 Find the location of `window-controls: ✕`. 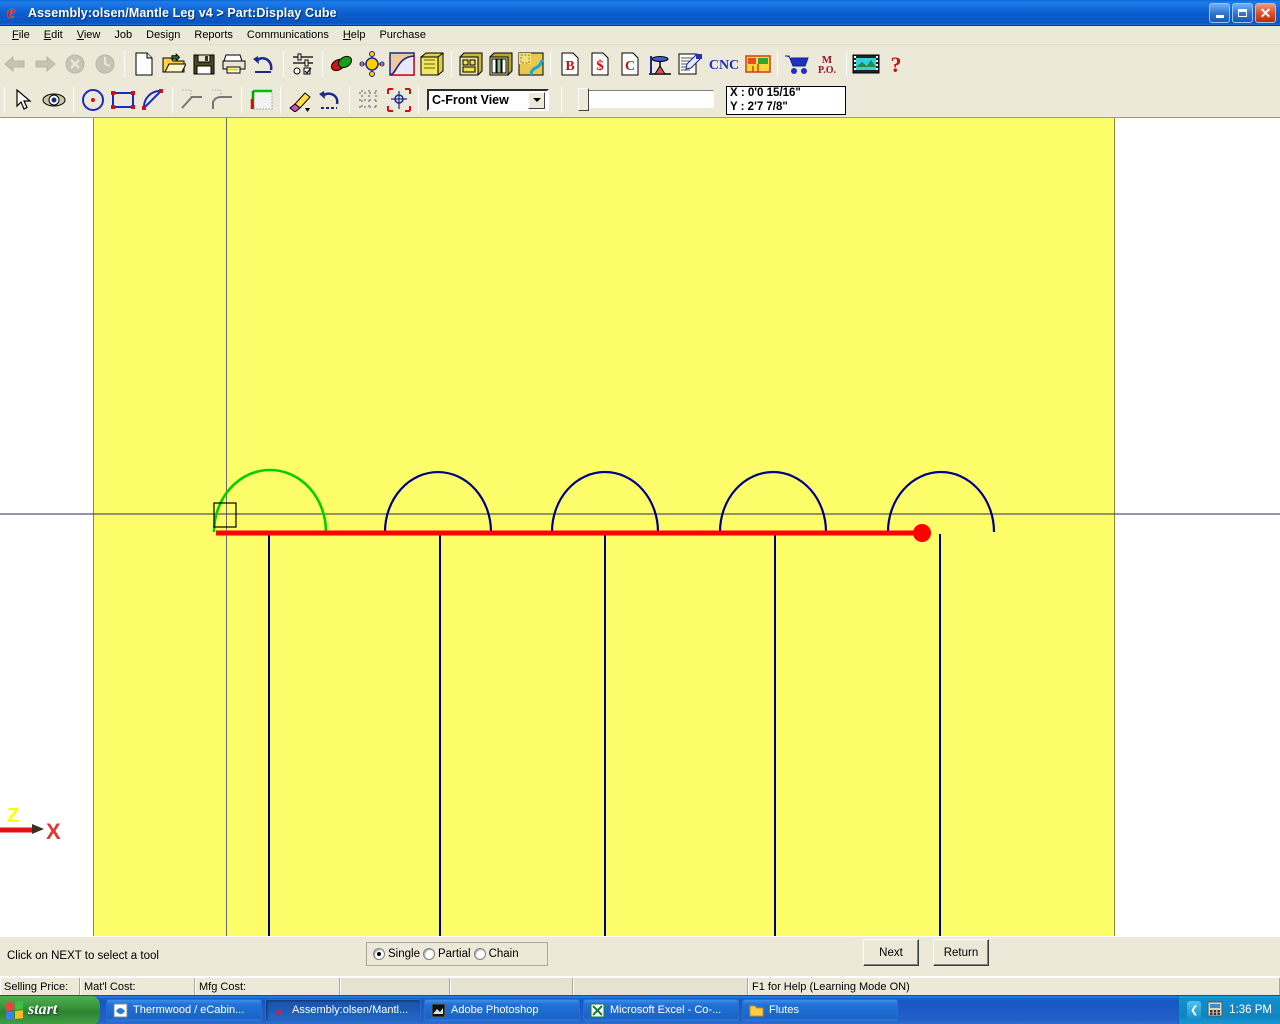

window-controls: ✕ is located at coordinates (1244, 12).